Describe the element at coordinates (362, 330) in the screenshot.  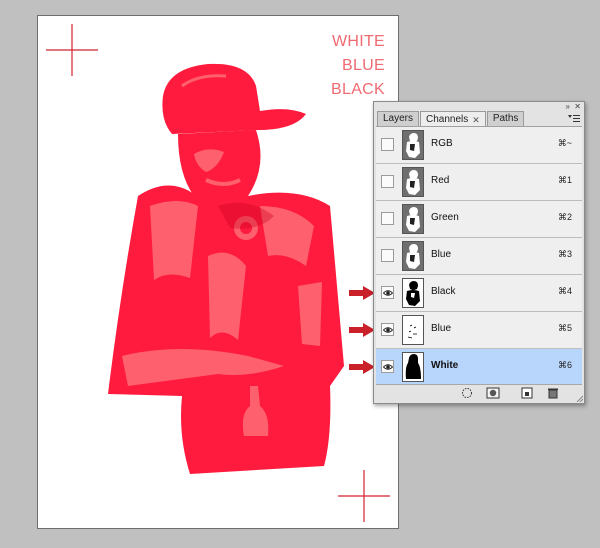
I see `arrow-blue-channel` at that location.